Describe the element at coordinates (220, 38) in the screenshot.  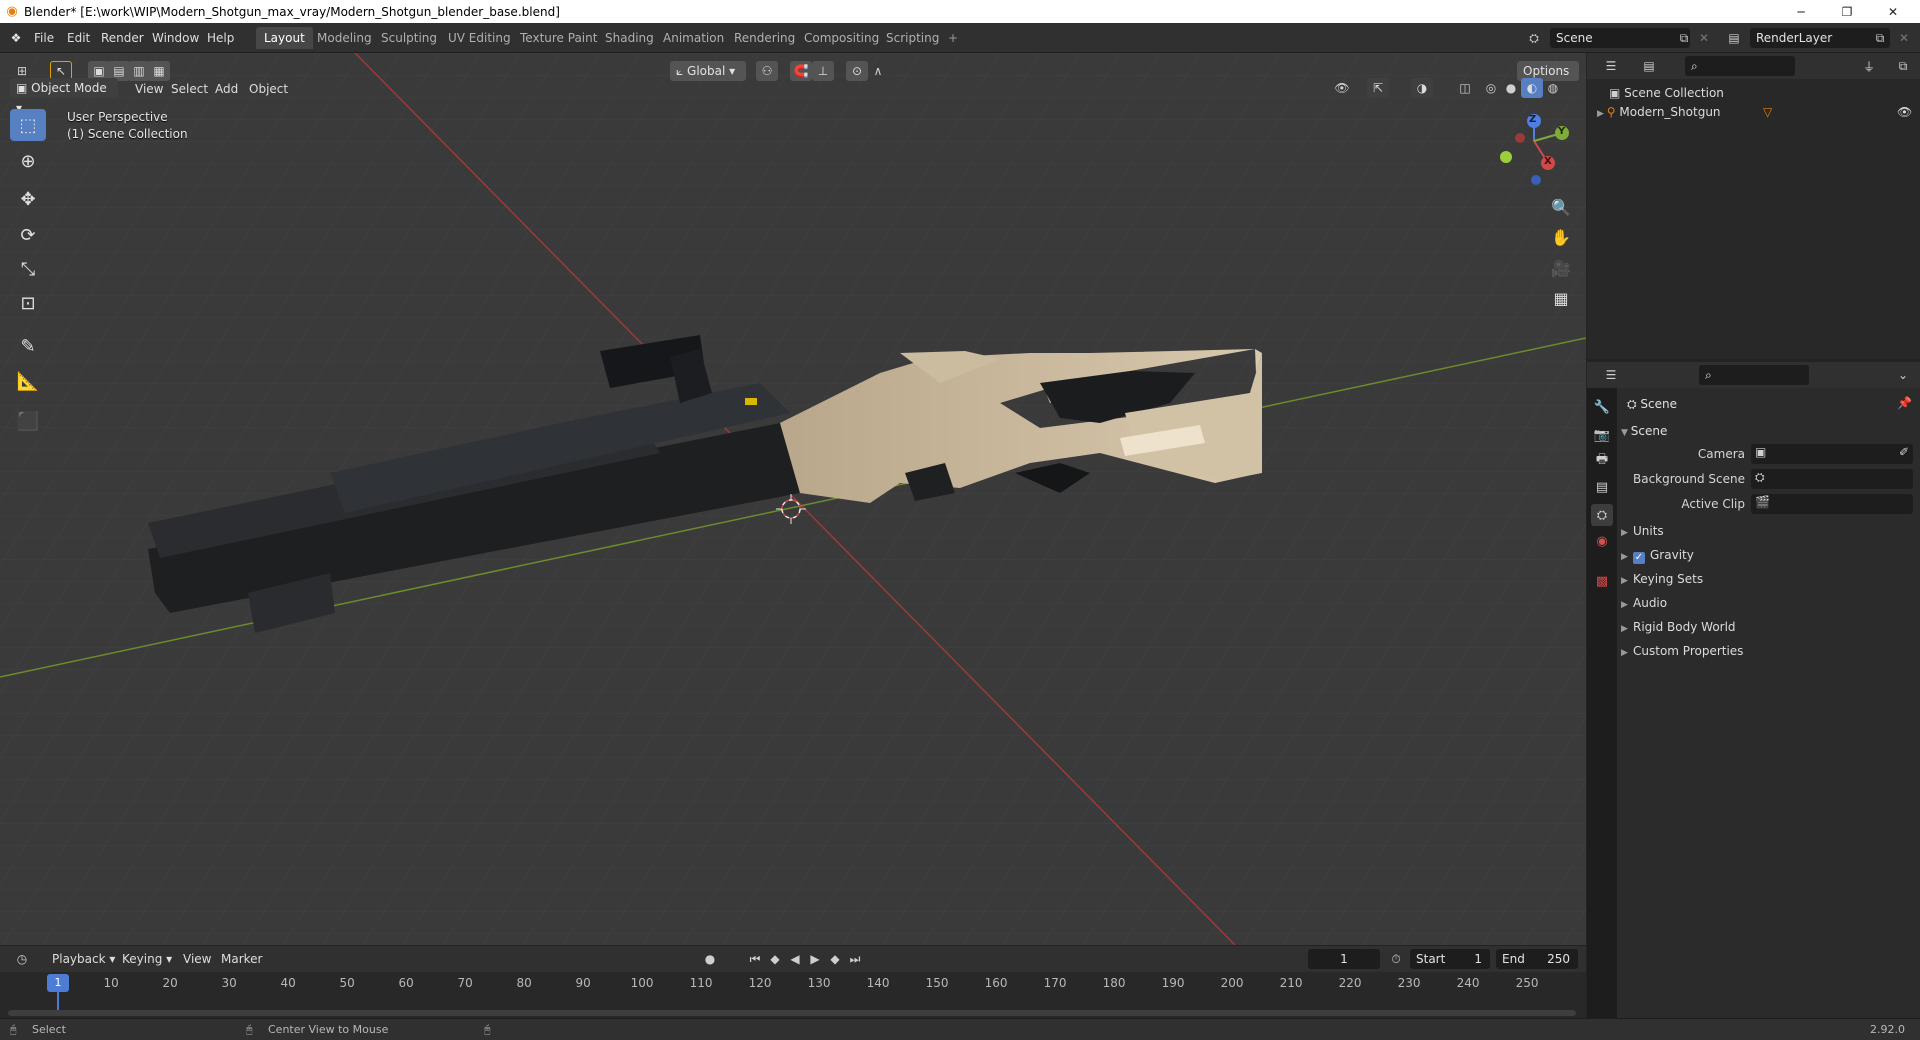
I see `menu-help: Help` at that location.